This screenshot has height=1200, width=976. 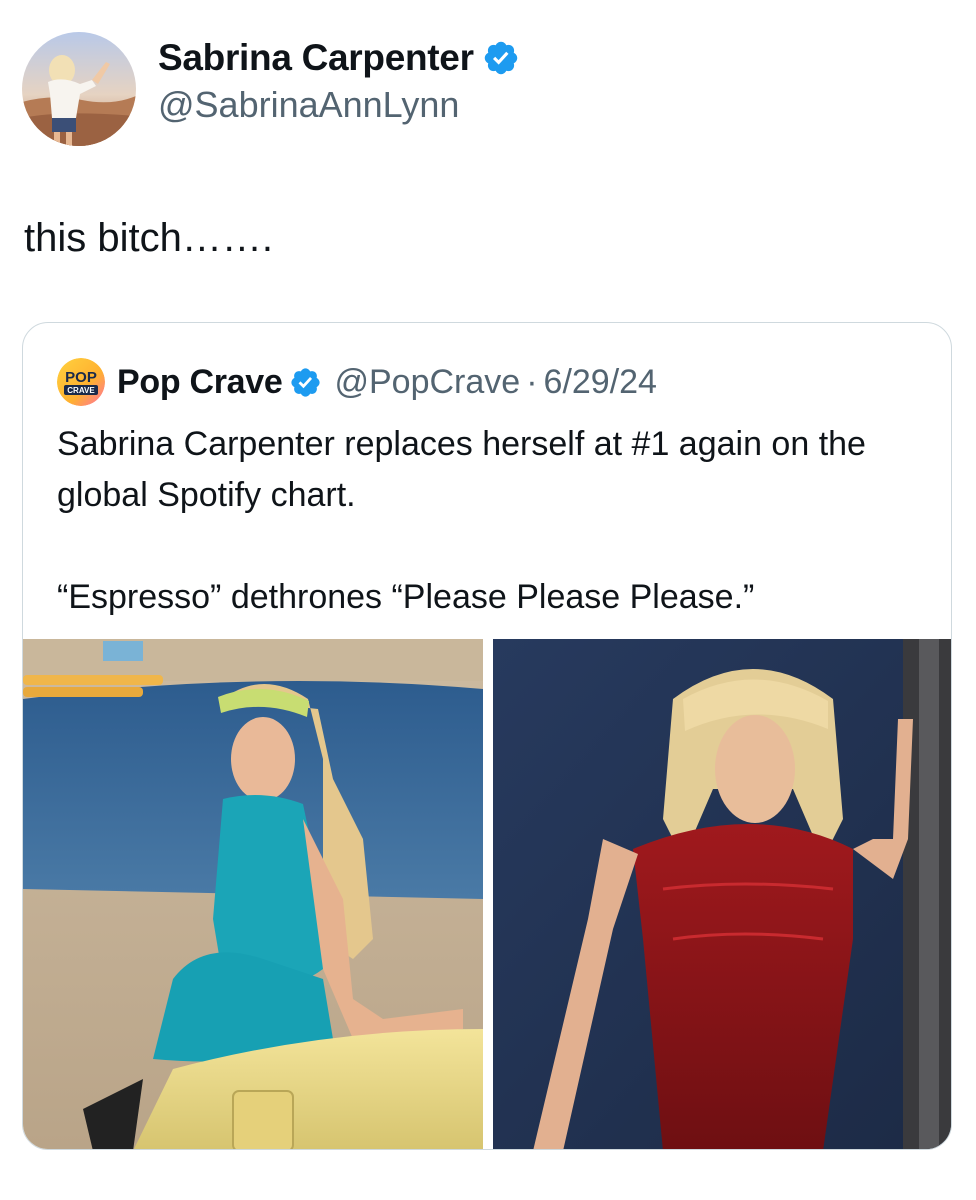 What do you see at coordinates (500, 58) in the screenshot?
I see `verified-badge-icon` at bounding box center [500, 58].